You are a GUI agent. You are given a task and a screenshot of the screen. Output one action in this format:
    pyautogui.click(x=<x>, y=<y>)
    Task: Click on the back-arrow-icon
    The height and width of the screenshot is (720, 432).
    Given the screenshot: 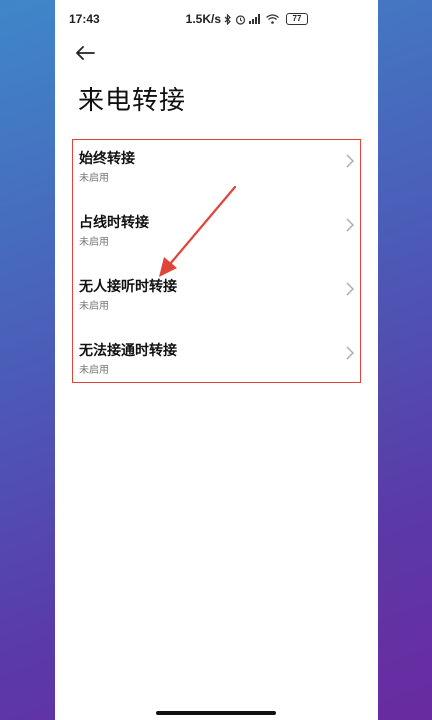 What is the action you would take?
    pyautogui.click(x=85, y=53)
    